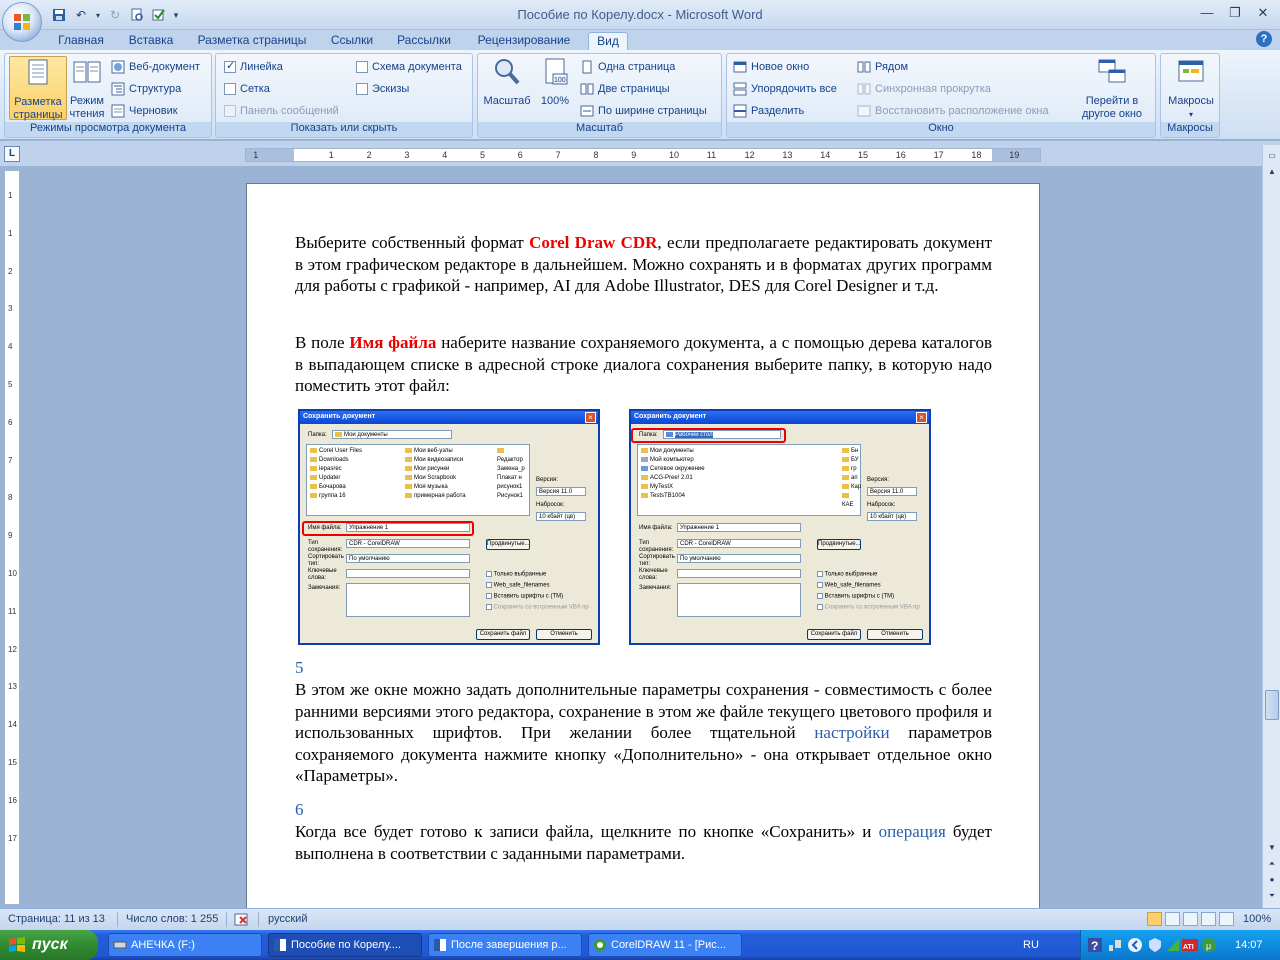 The image size is (1280, 960). Describe the element at coordinates (1226, 919) in the screenshot. I see `view-draft-icon` at that location.